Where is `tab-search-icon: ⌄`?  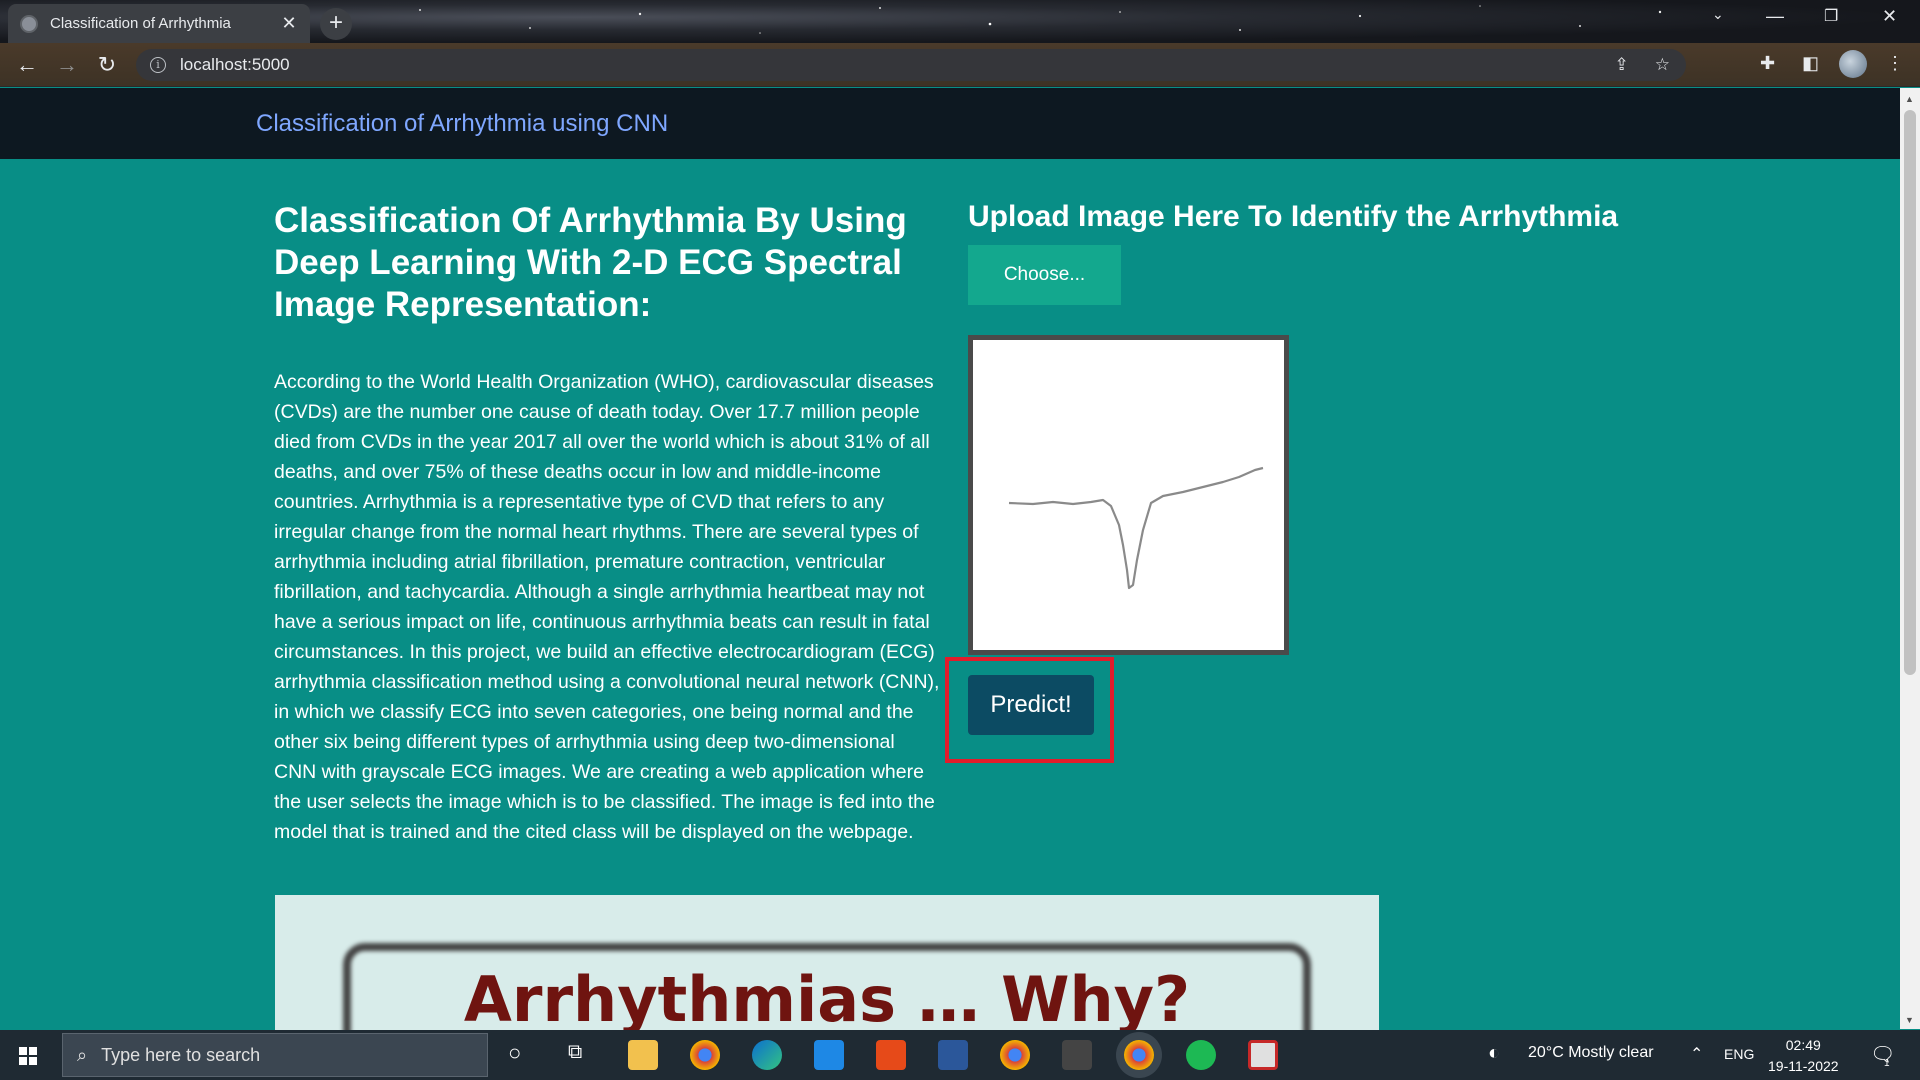
tab-search-icon: ⌄ is located at coordinates (1718, 14).